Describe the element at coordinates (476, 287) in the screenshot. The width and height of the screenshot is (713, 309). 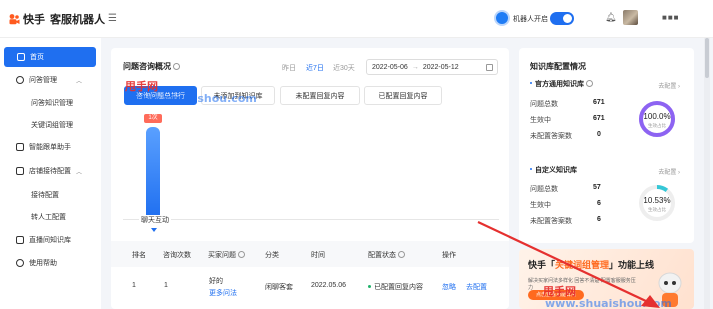
I see `configure-link: 去配置` at that location.